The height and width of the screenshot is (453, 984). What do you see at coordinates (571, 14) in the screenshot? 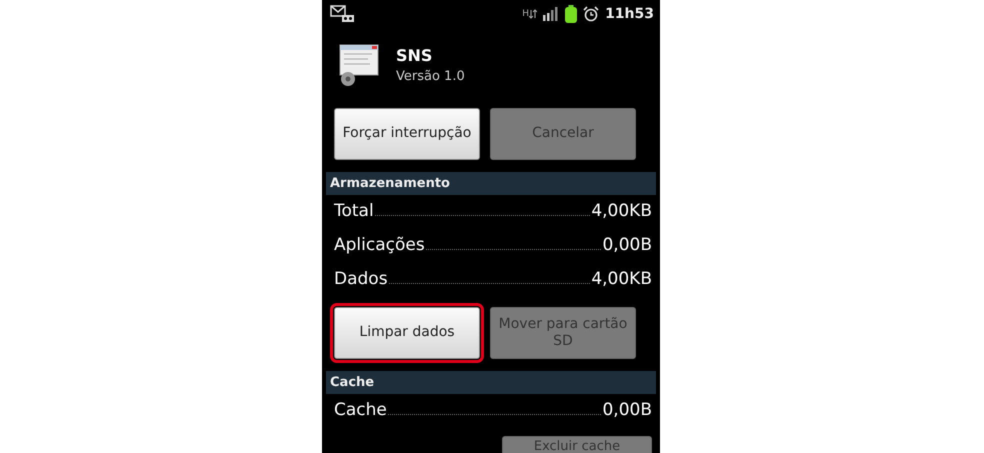
I see `battery-icon` at bounding box center [571, 14].